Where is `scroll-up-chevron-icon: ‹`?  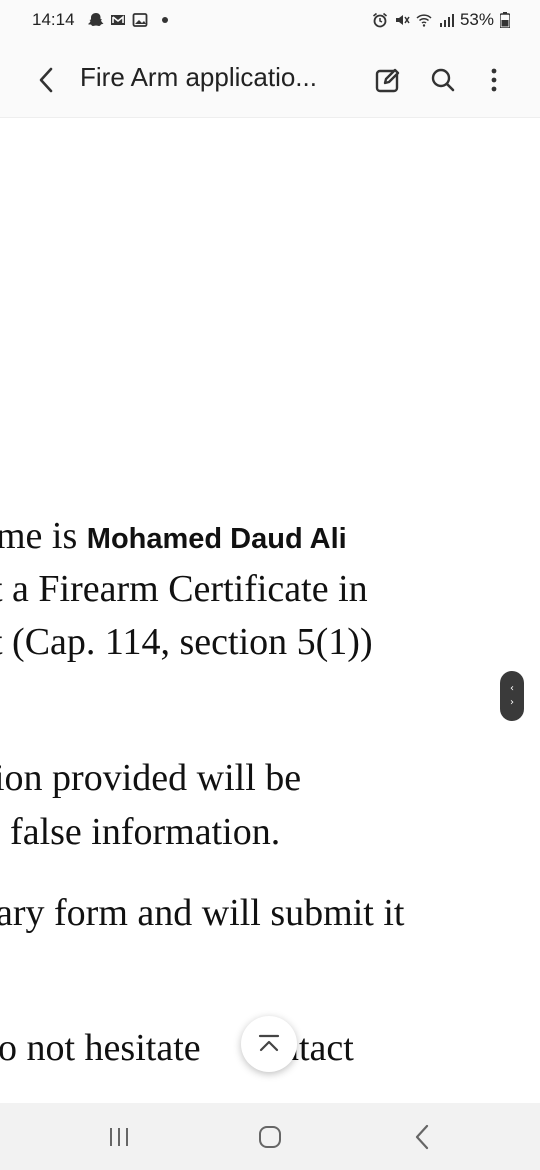 scroll-up-chevron-icon: ‹ is located at coordinates (512, 688).